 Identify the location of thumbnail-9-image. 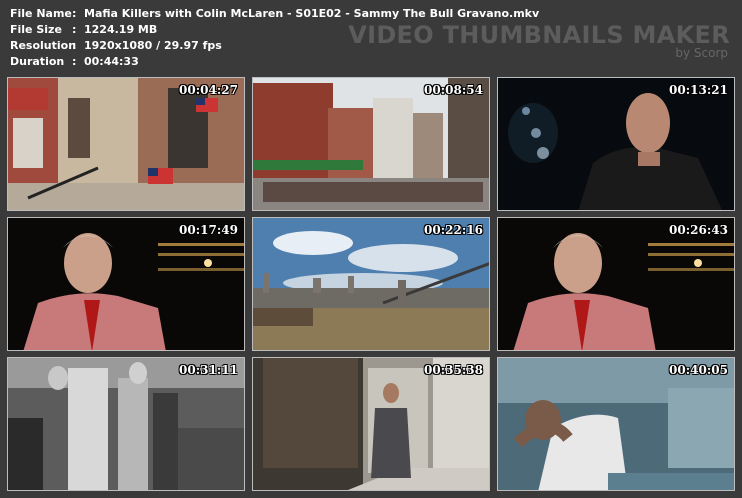
(616, 424).